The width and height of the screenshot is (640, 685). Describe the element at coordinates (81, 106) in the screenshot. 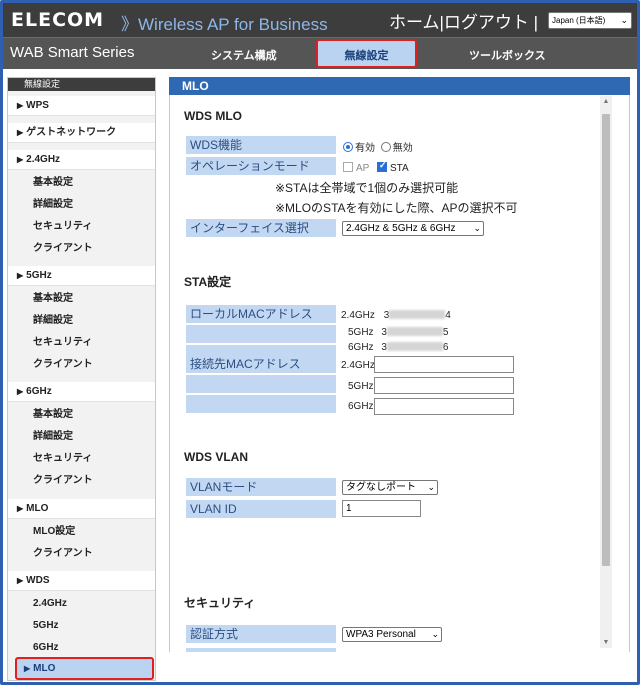

I see `sidebar-item-wps: ▶ WPS` at that location.